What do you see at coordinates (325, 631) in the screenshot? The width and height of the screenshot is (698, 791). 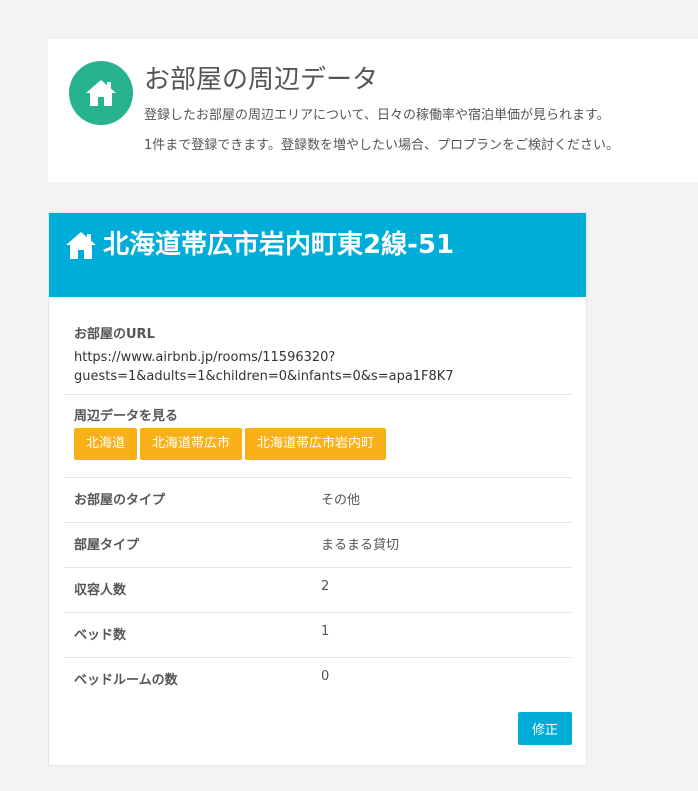 I see `detail-value: 1` at bounding box center [325, 631].